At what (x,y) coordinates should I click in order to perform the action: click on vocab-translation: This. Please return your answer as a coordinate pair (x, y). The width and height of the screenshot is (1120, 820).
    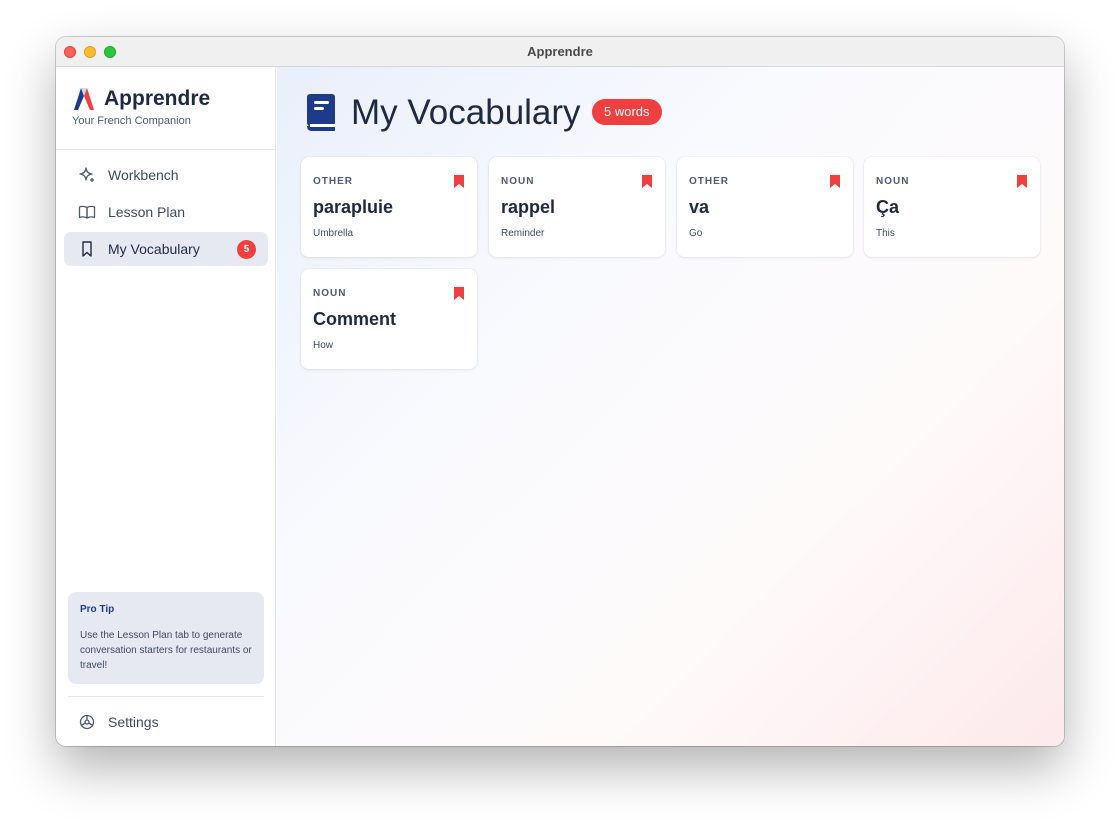
    Looking at the image, I should click on (885, 233).